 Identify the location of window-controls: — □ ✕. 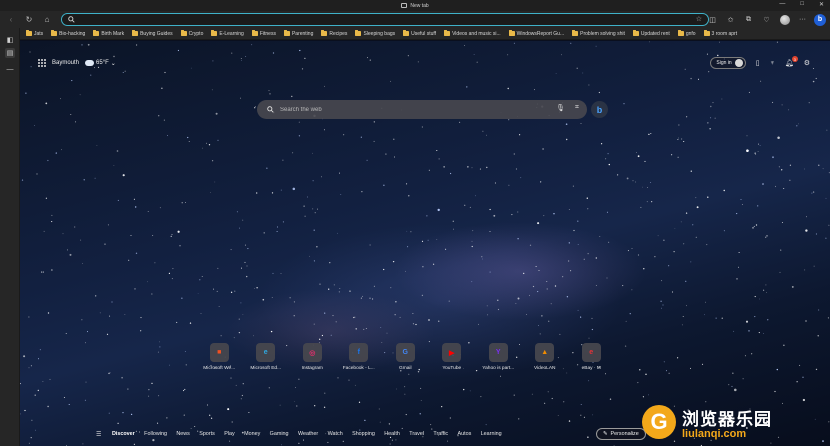
(801, 4).